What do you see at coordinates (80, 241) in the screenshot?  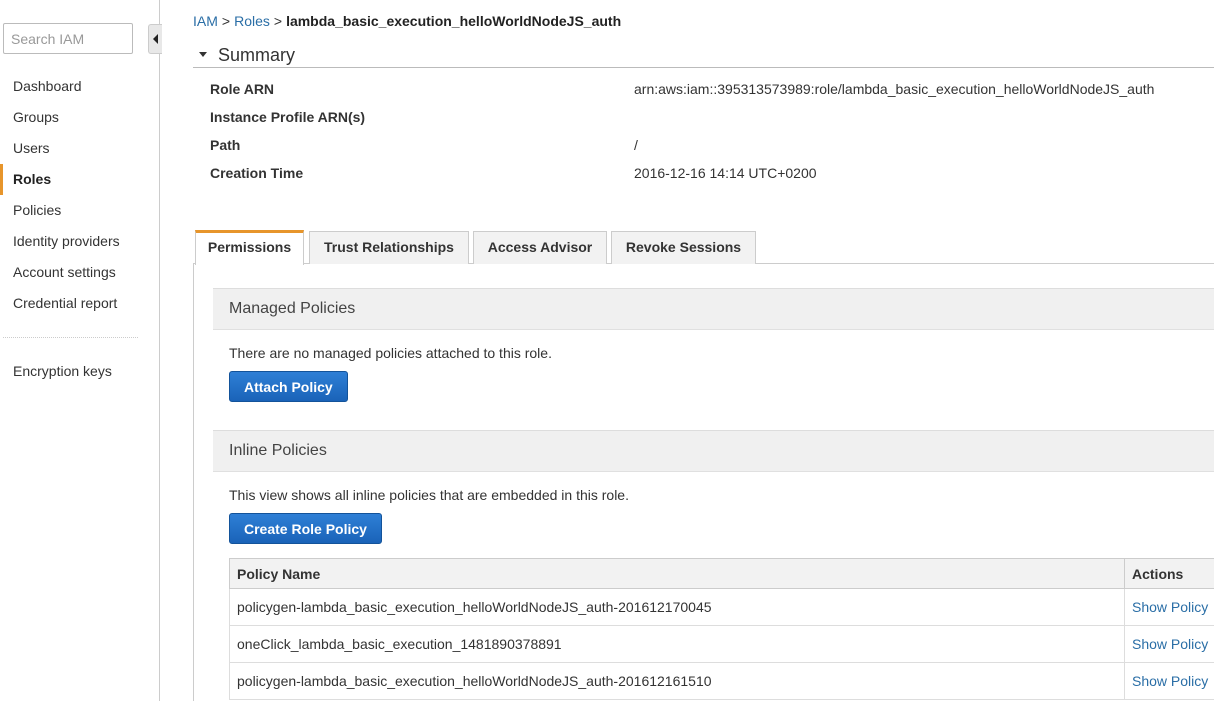 I see `sidebar-item-identity-providers: Identity providers` at bounding box center [80, 241].